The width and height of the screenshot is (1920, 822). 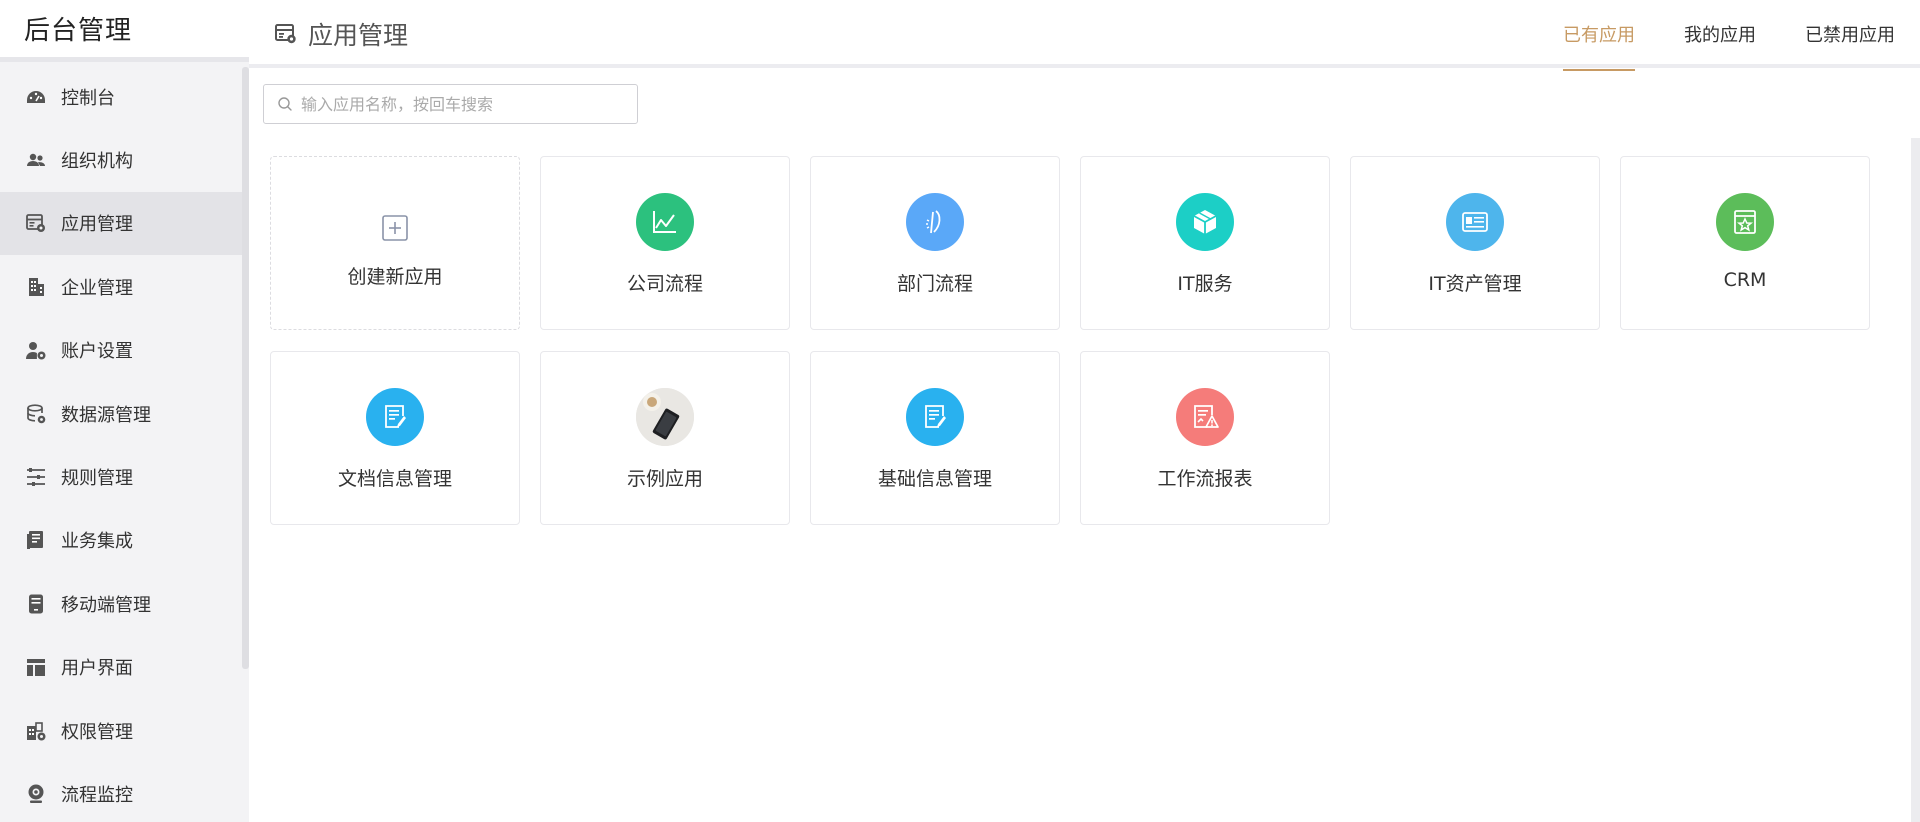 I want to click on book-icon, so click(x=36, y=540).